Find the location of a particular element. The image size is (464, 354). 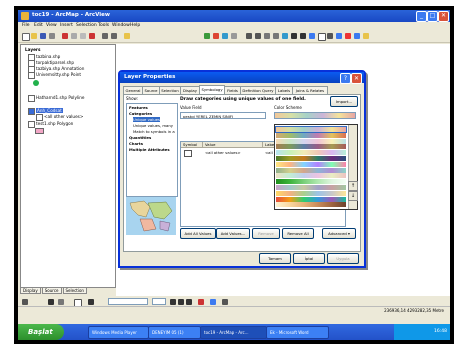

catalog-icon is located at coordinates (234, 36).